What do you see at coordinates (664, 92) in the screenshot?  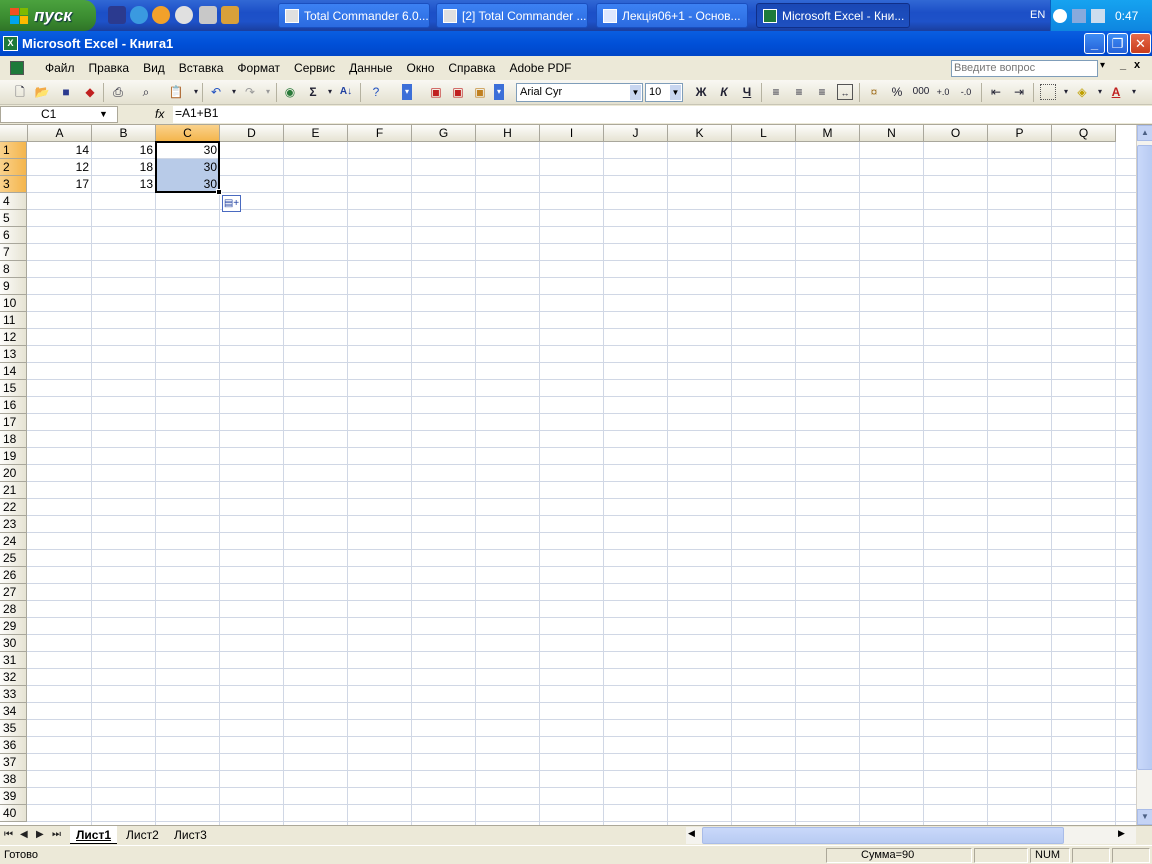 I see `font-size-select: 10 ▼` at bounding box center [664, 92].